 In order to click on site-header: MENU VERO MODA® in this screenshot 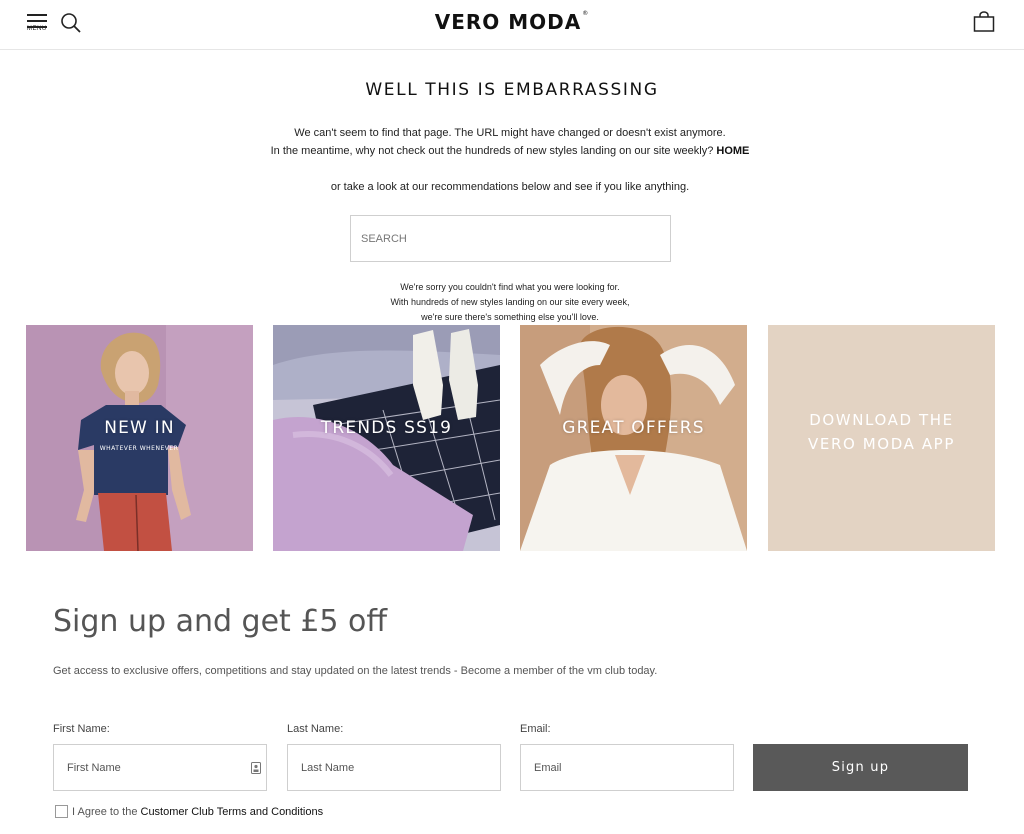, I will do `click(512, 25)`.